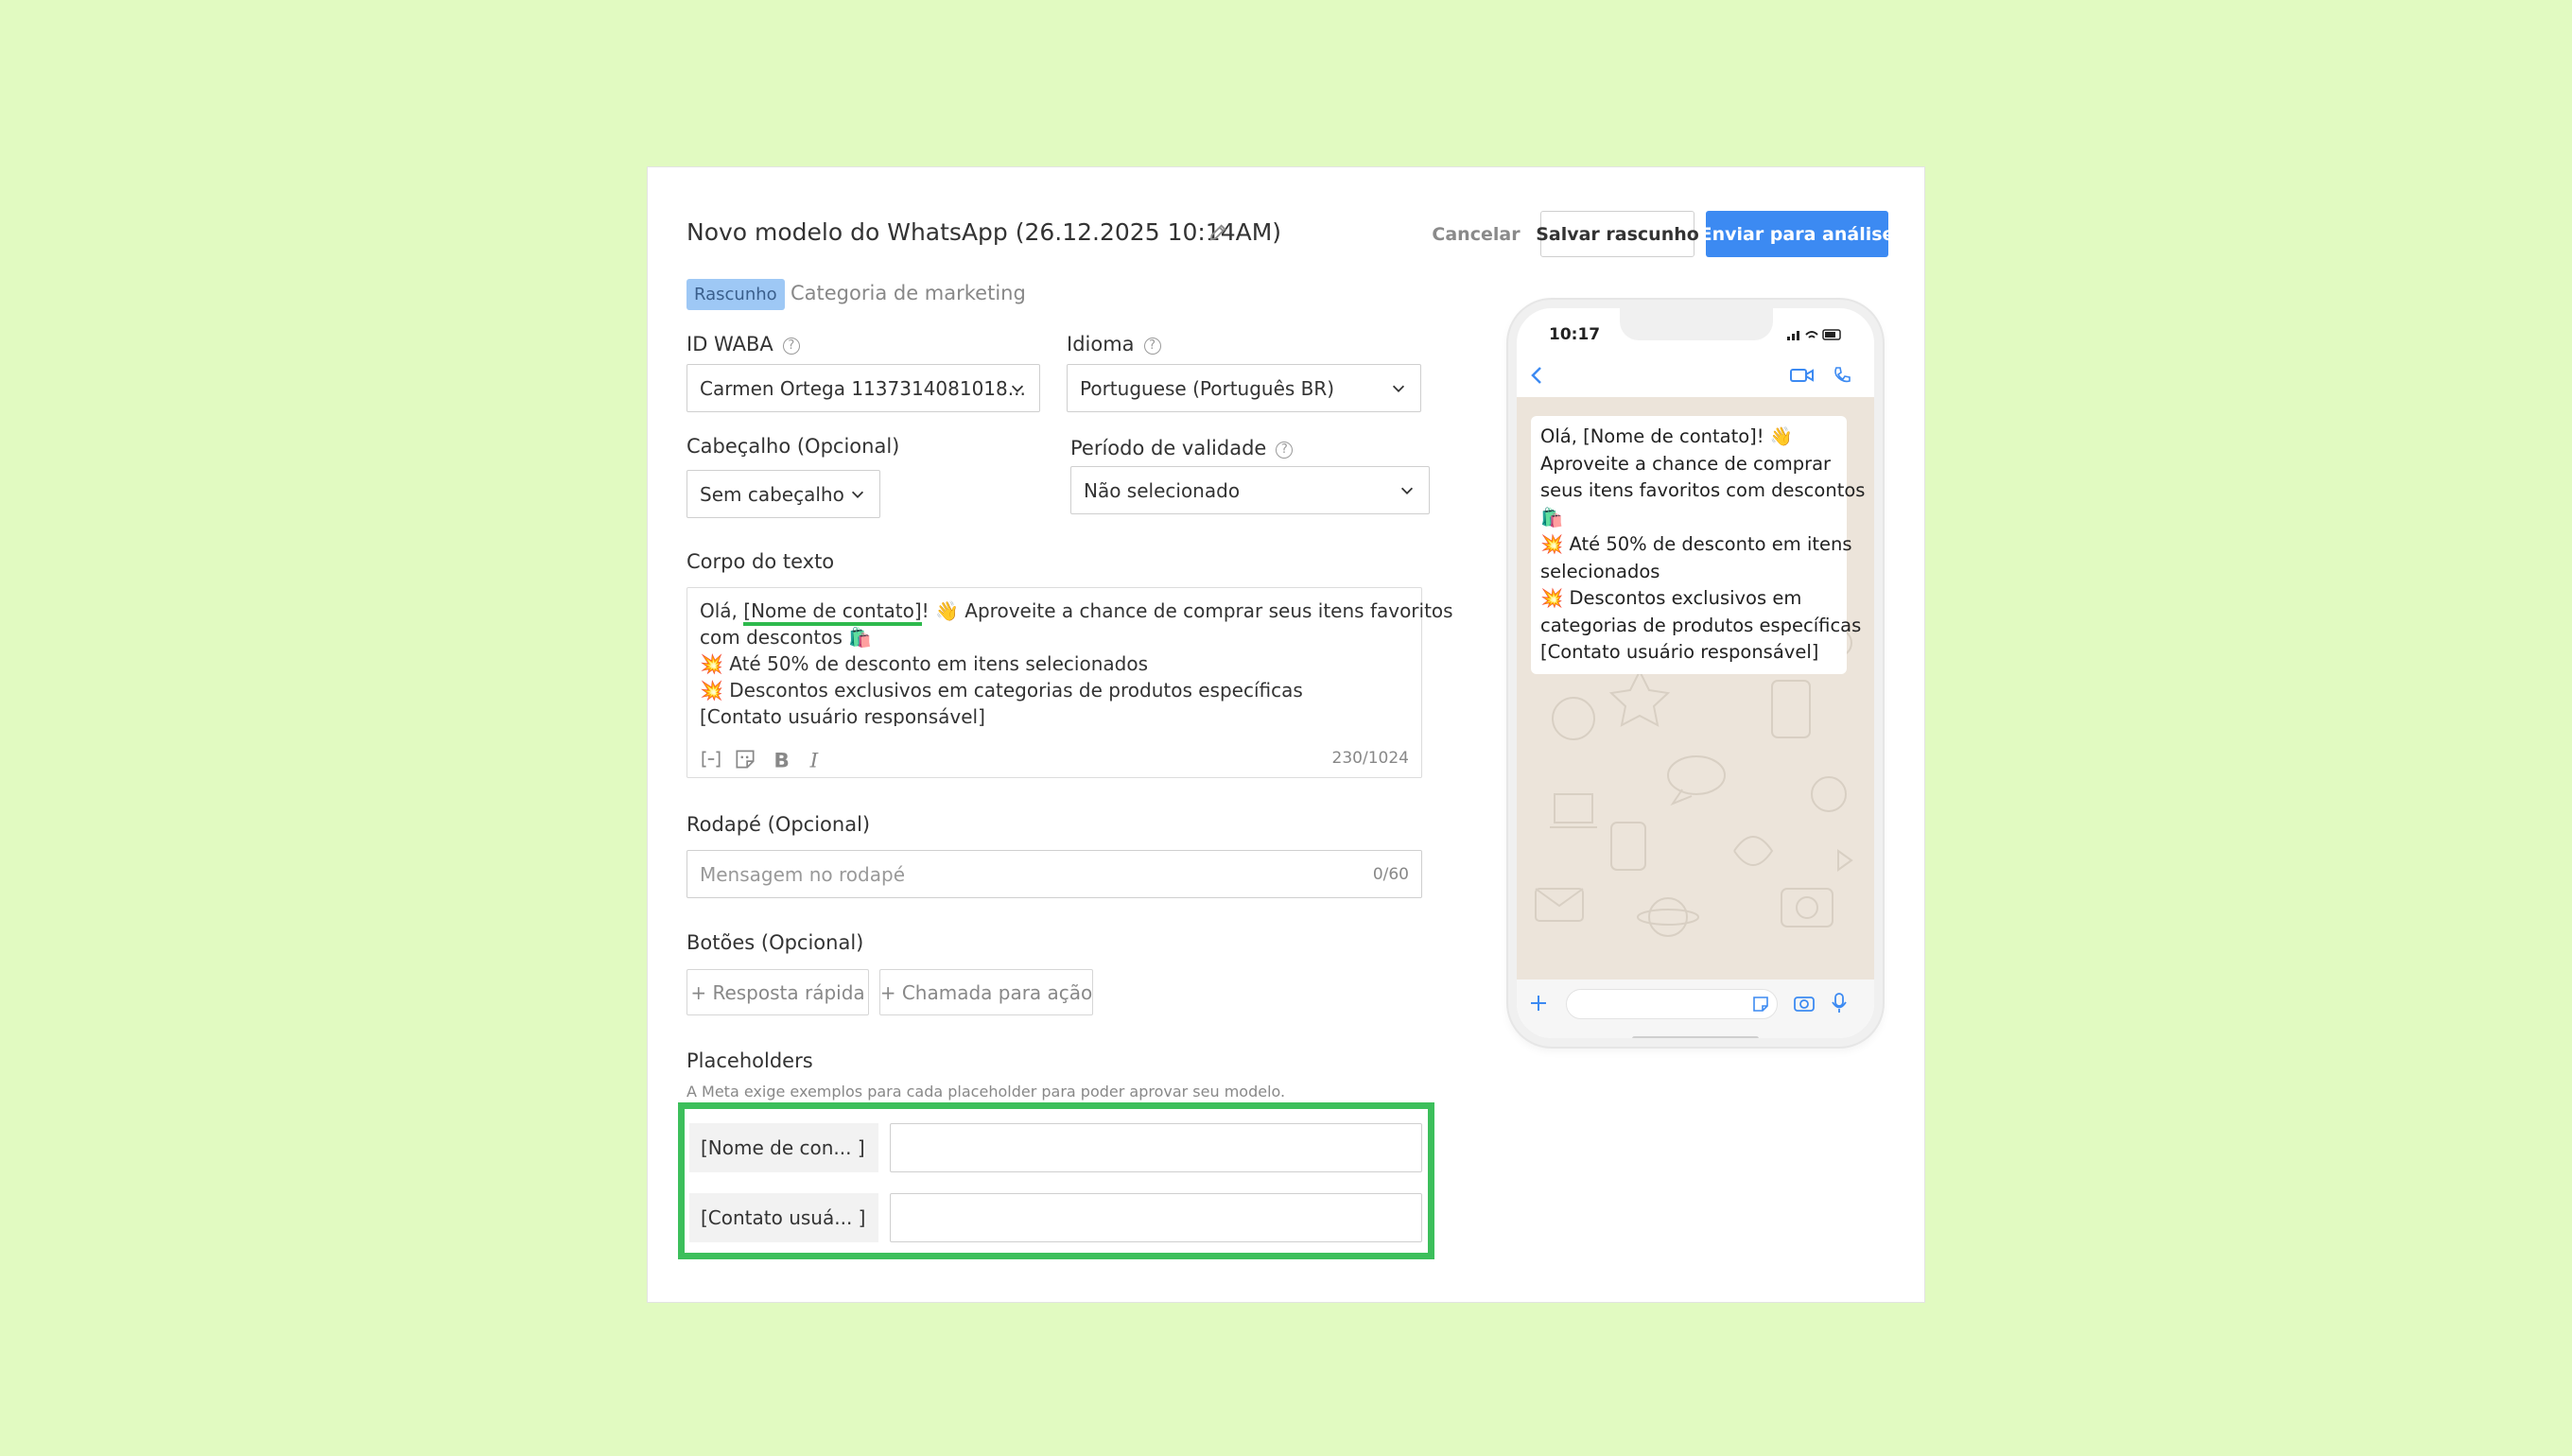 The width and height of the screenshot is (2572, 1456). I want to click on status-badge: Rascunho, so click(735, 294).